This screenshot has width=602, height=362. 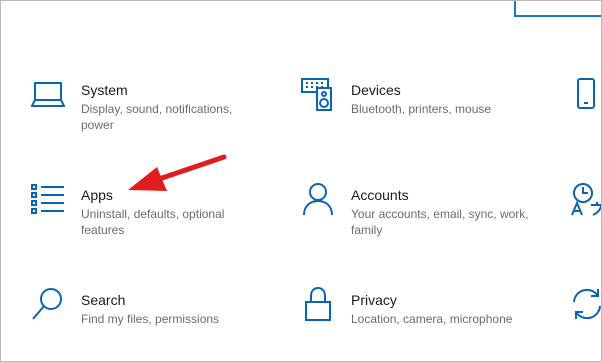 I want to click on clock-language-icon, so click(x=585, y=199).